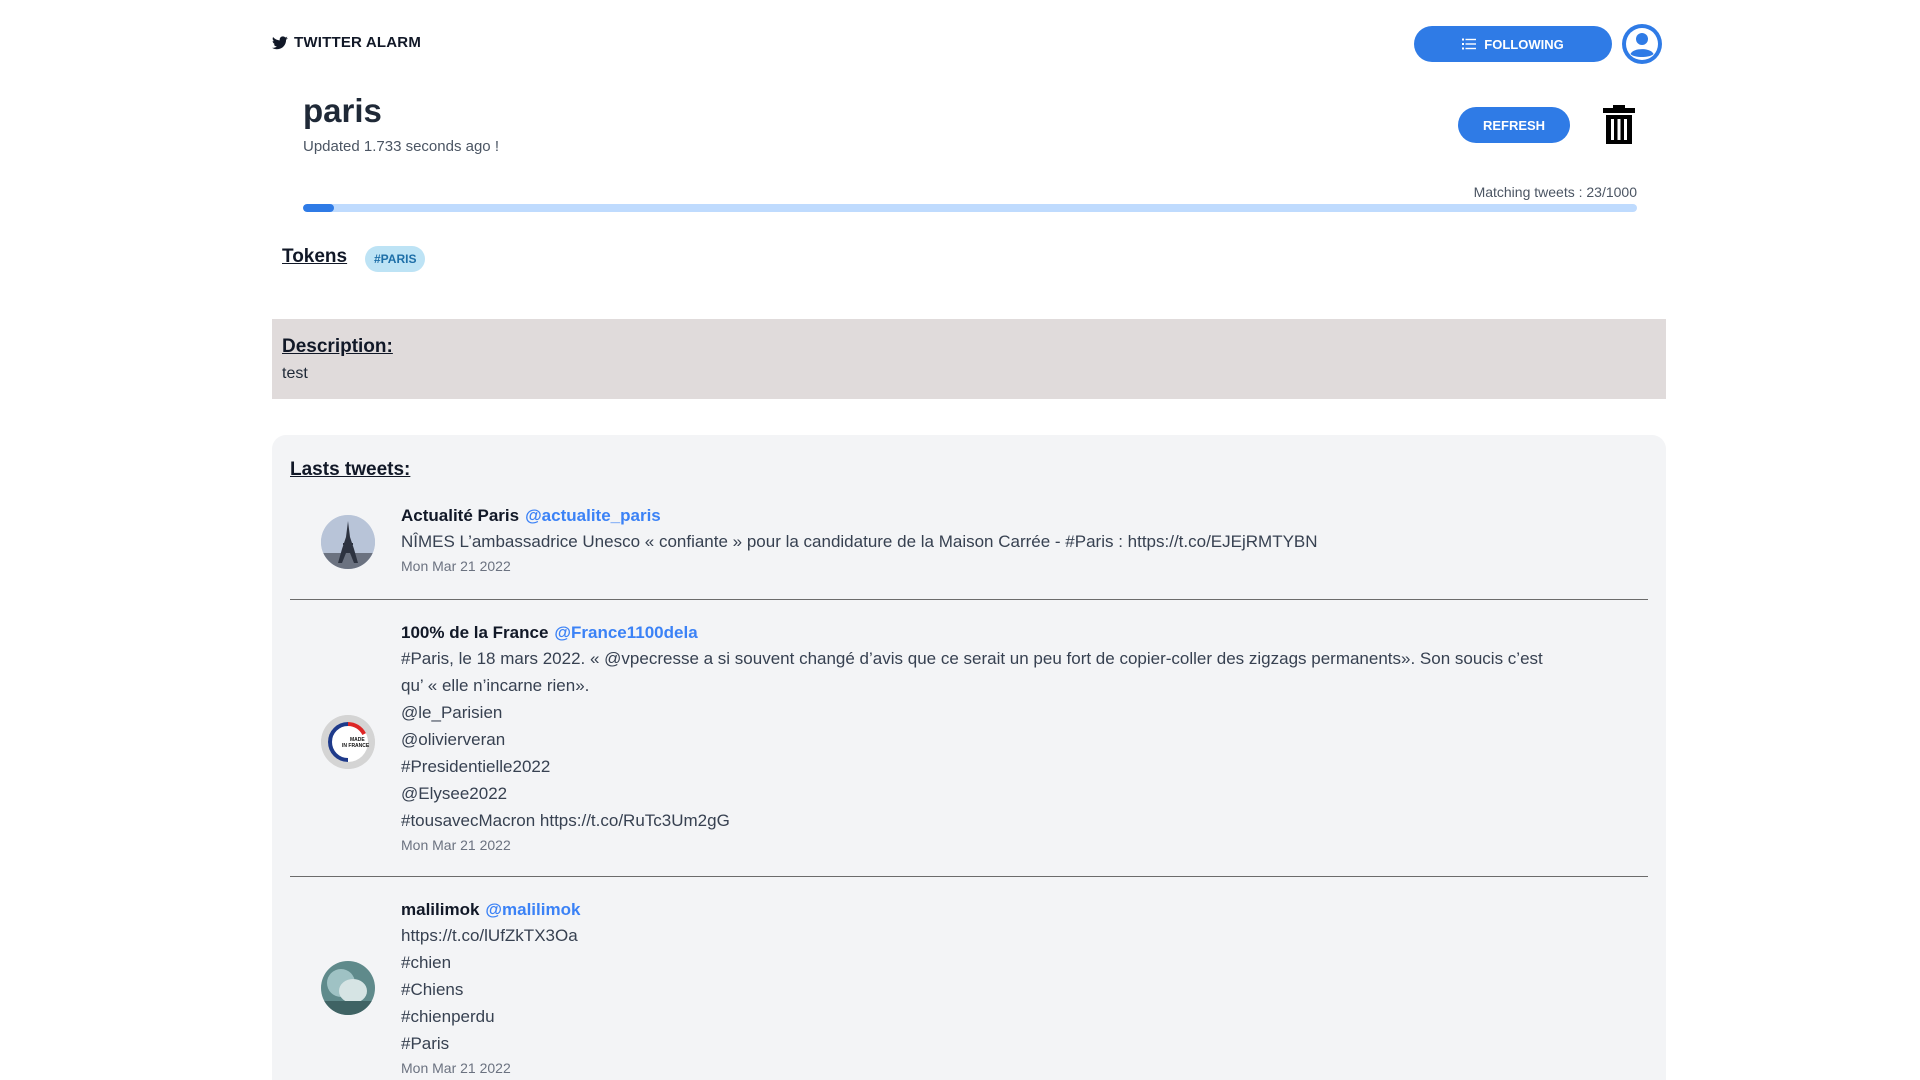 Image resolution: width=1920 pixels, height=1080 pixels. I want to click on made-in-france-logo: MADE IN FRANCE, so click(348, 742).